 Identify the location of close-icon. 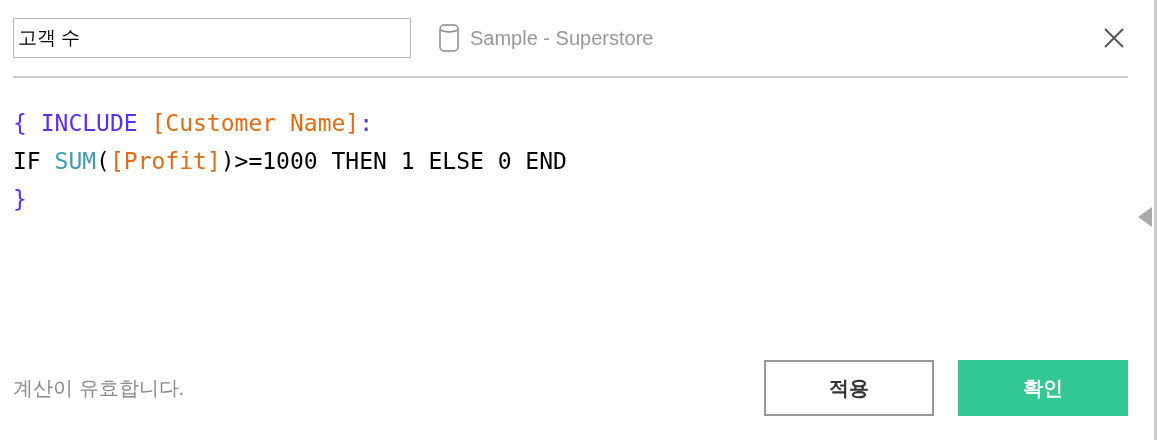
(1114, 38).